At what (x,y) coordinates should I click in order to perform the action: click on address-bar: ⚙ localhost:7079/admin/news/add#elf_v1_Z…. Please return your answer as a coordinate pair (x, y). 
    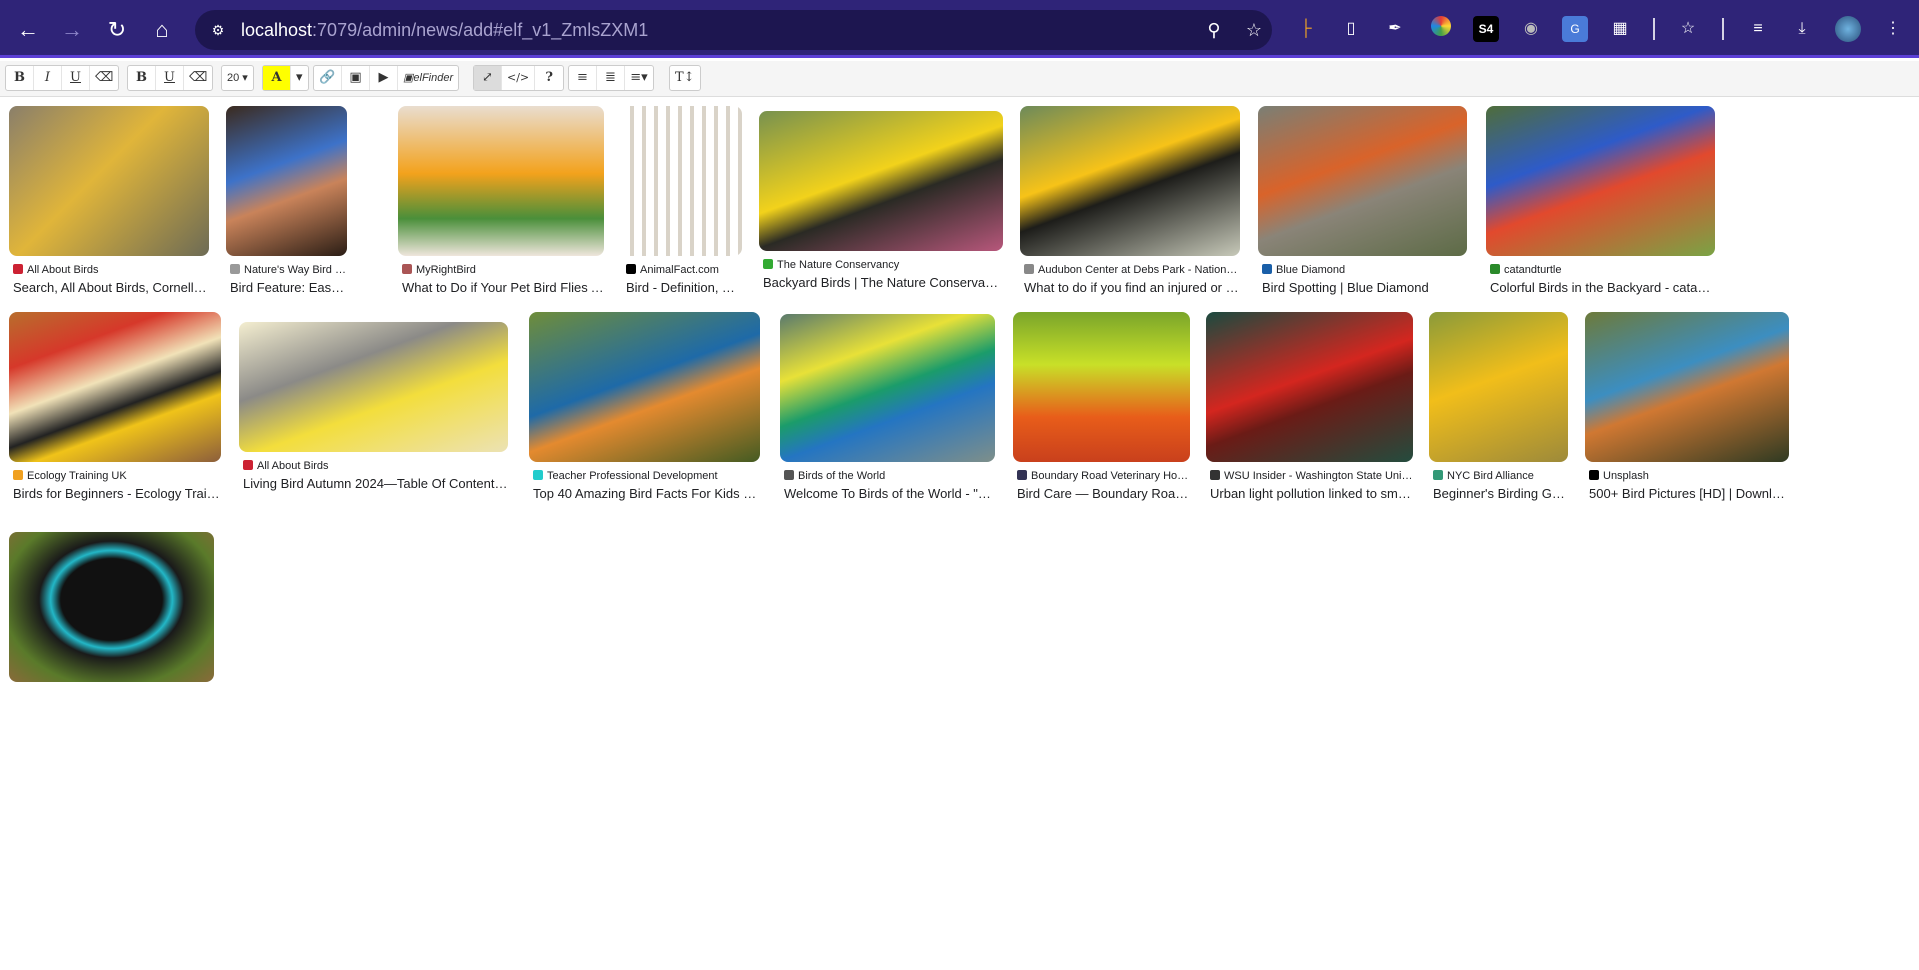
    Looking at the image, I should click on (733, 30).